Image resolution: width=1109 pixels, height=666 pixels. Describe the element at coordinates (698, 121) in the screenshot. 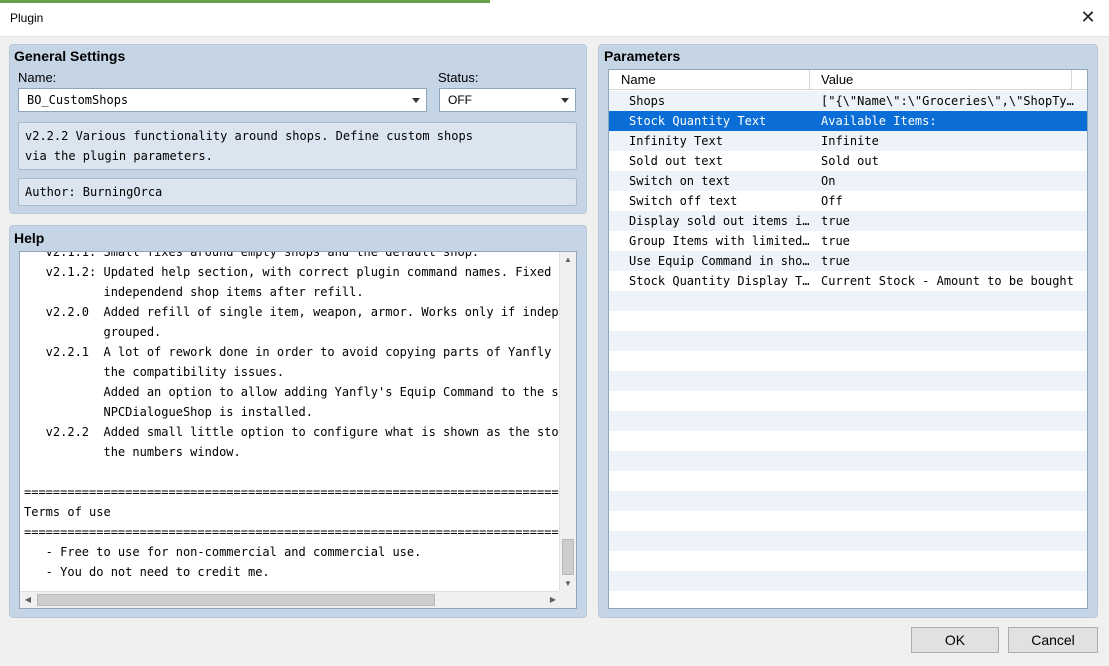

I see `parameter-name: Stock Quantity Text` at that location.